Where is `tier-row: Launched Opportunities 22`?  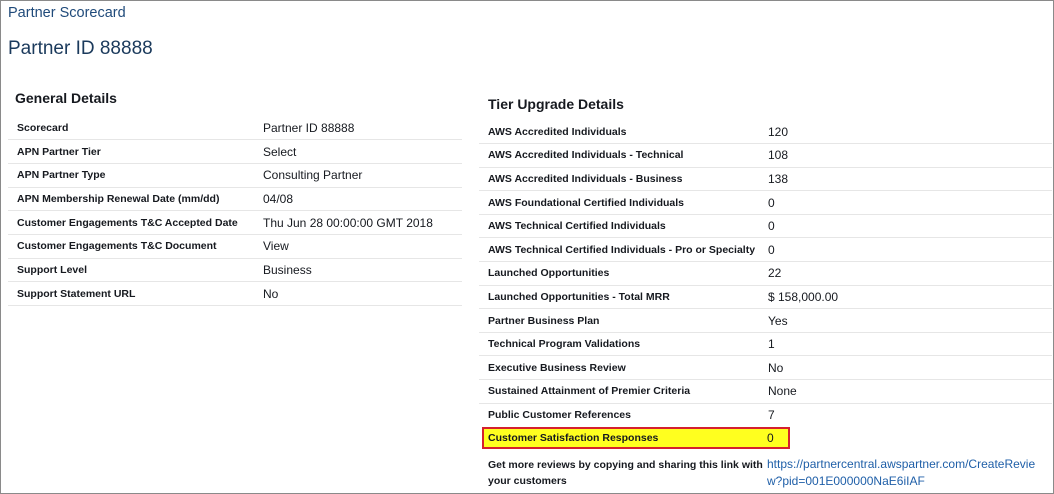
tier-row: Launched Opportunities 22 is located at coordinates (765, 273).